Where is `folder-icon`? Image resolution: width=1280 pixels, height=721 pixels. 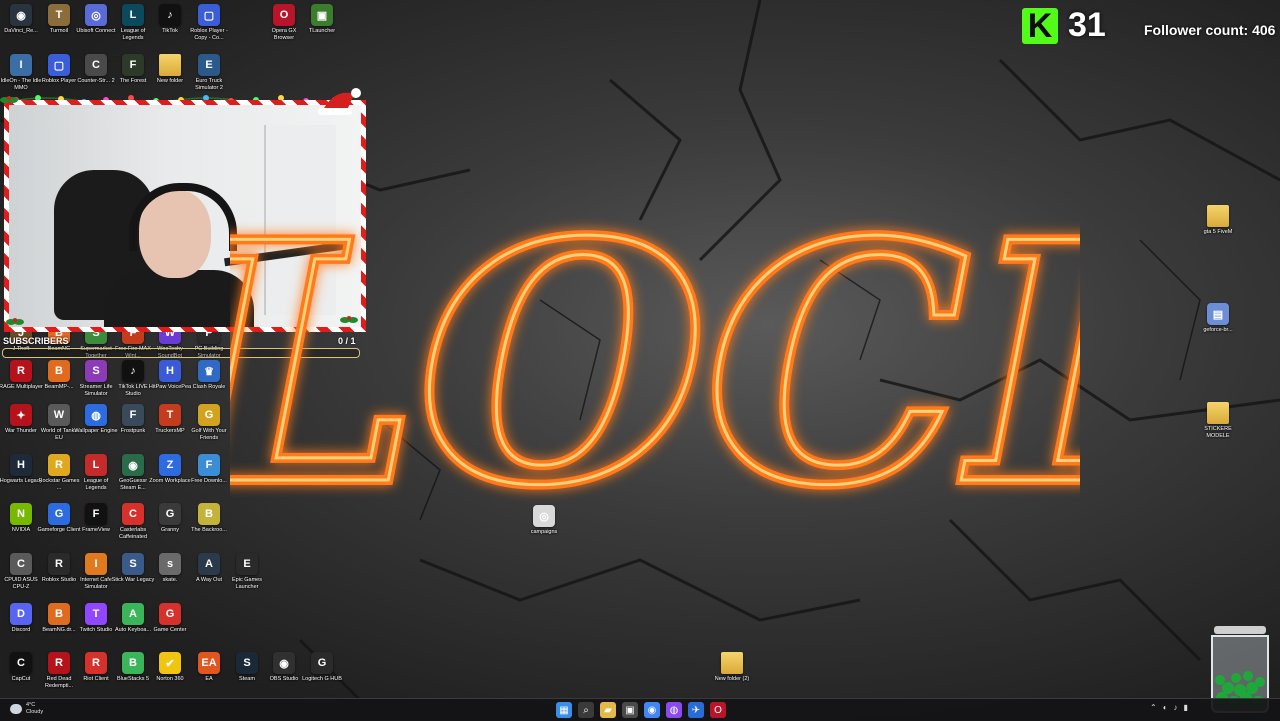 folder-icon is located at coordinates (732, 663).